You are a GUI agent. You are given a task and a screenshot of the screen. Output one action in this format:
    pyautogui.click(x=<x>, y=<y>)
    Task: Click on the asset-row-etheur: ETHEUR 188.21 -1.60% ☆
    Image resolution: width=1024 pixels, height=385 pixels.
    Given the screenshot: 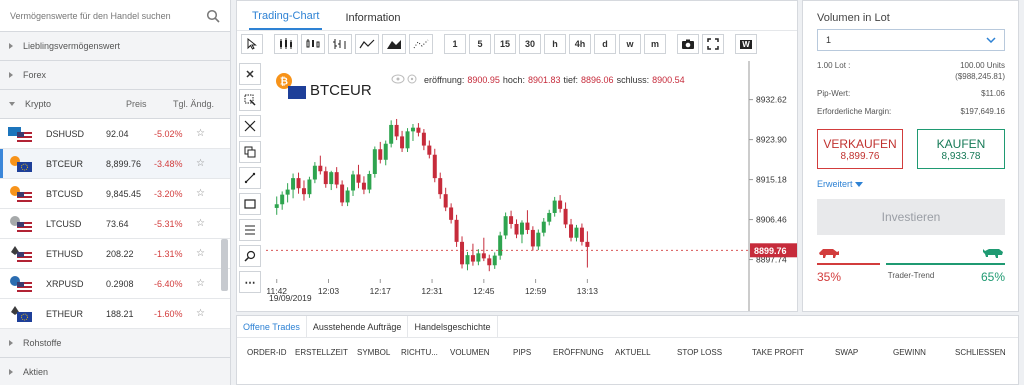 What is the action you would take?
    pyautogui.click(x=115, y=314)
    